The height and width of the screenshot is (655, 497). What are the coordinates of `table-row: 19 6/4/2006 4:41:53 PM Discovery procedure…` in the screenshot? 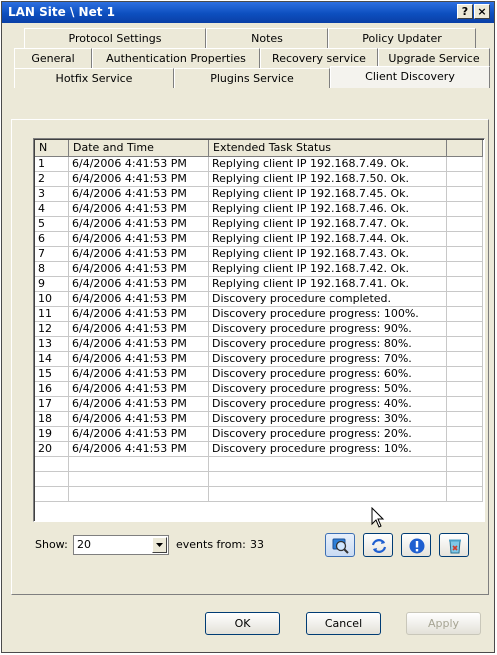 It's located at (259, 434).